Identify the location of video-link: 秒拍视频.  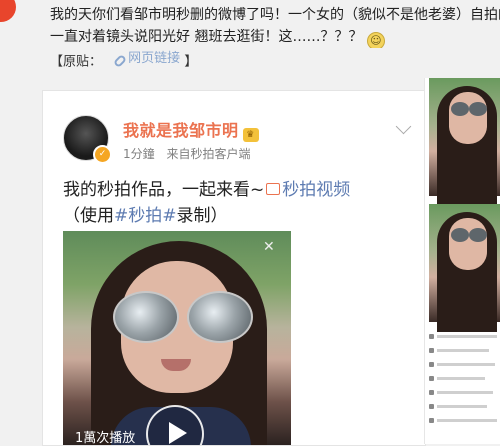
(316, 190).